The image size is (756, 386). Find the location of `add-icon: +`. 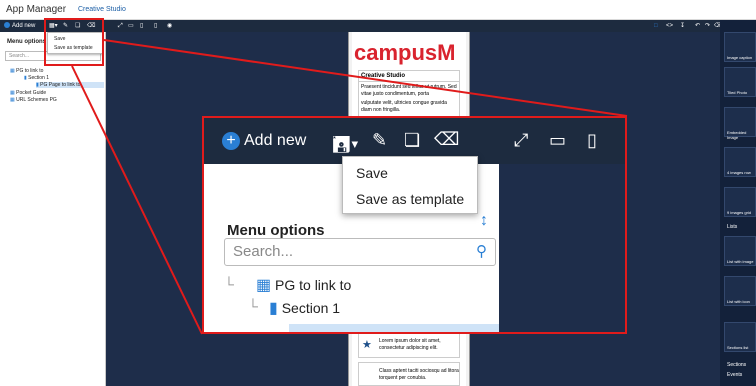

add-icon: + is located at coordinates (231, 141).